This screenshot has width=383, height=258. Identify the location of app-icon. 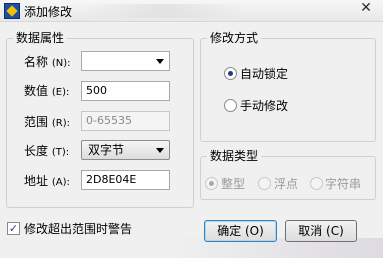
(12, 11).